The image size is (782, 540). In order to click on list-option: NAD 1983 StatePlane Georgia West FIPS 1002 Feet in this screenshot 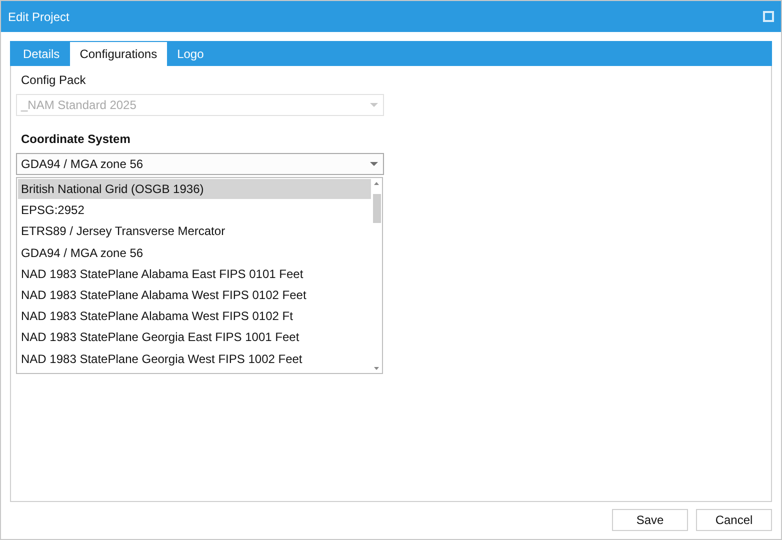, I will do `click(194, 358)`.